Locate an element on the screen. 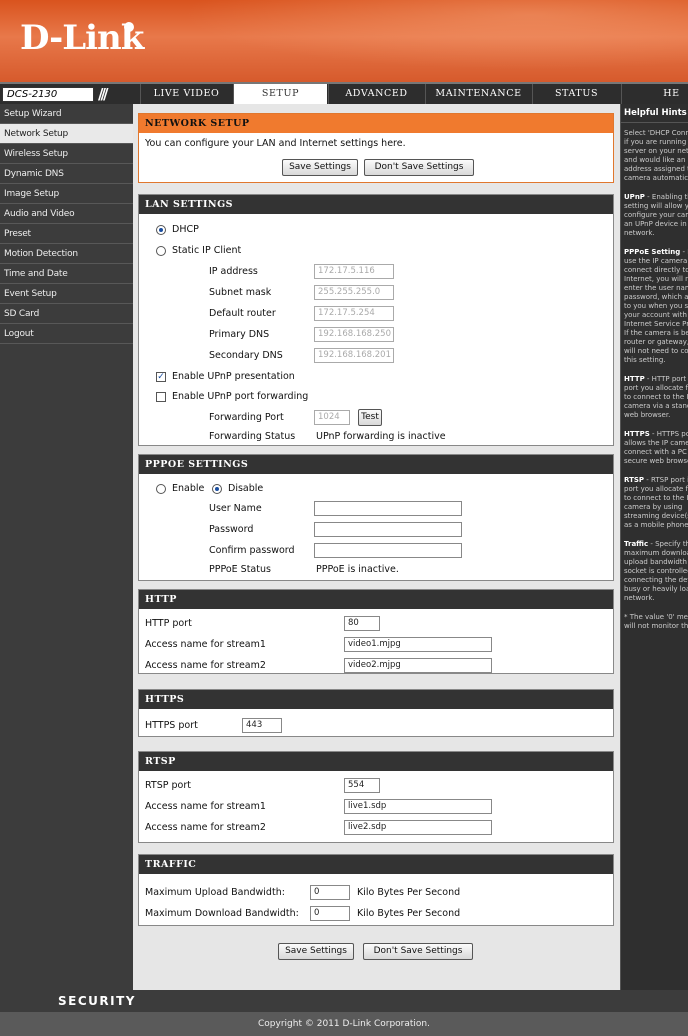  sidebar-item-logout: Logout is located at coordinates (66, 334).